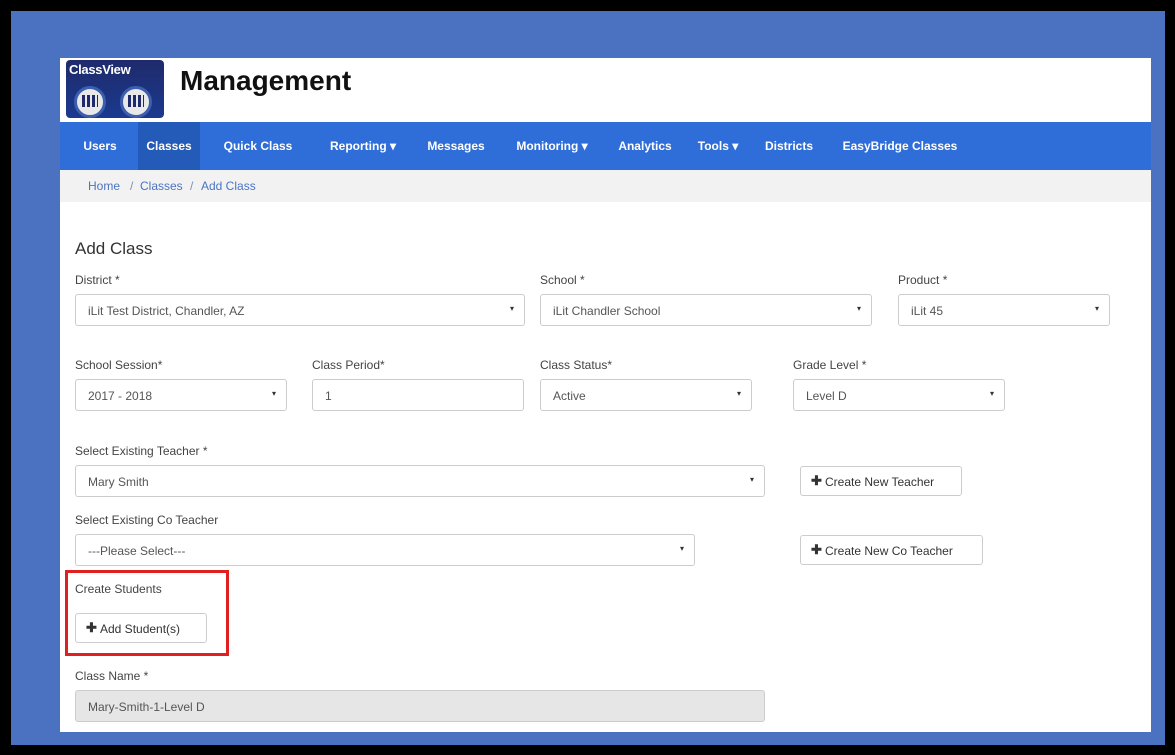  Describe the element at coordinates (607, 311) in the screenshot. I see `school-value: iLit Chandler School` at that location.